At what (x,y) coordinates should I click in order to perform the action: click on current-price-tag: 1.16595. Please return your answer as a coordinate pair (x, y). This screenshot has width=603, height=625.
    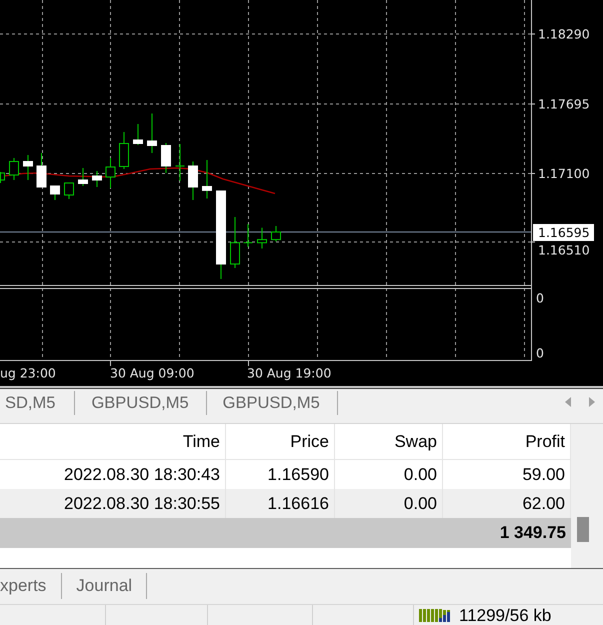
    Looking at the image, I should click on (563, 232).